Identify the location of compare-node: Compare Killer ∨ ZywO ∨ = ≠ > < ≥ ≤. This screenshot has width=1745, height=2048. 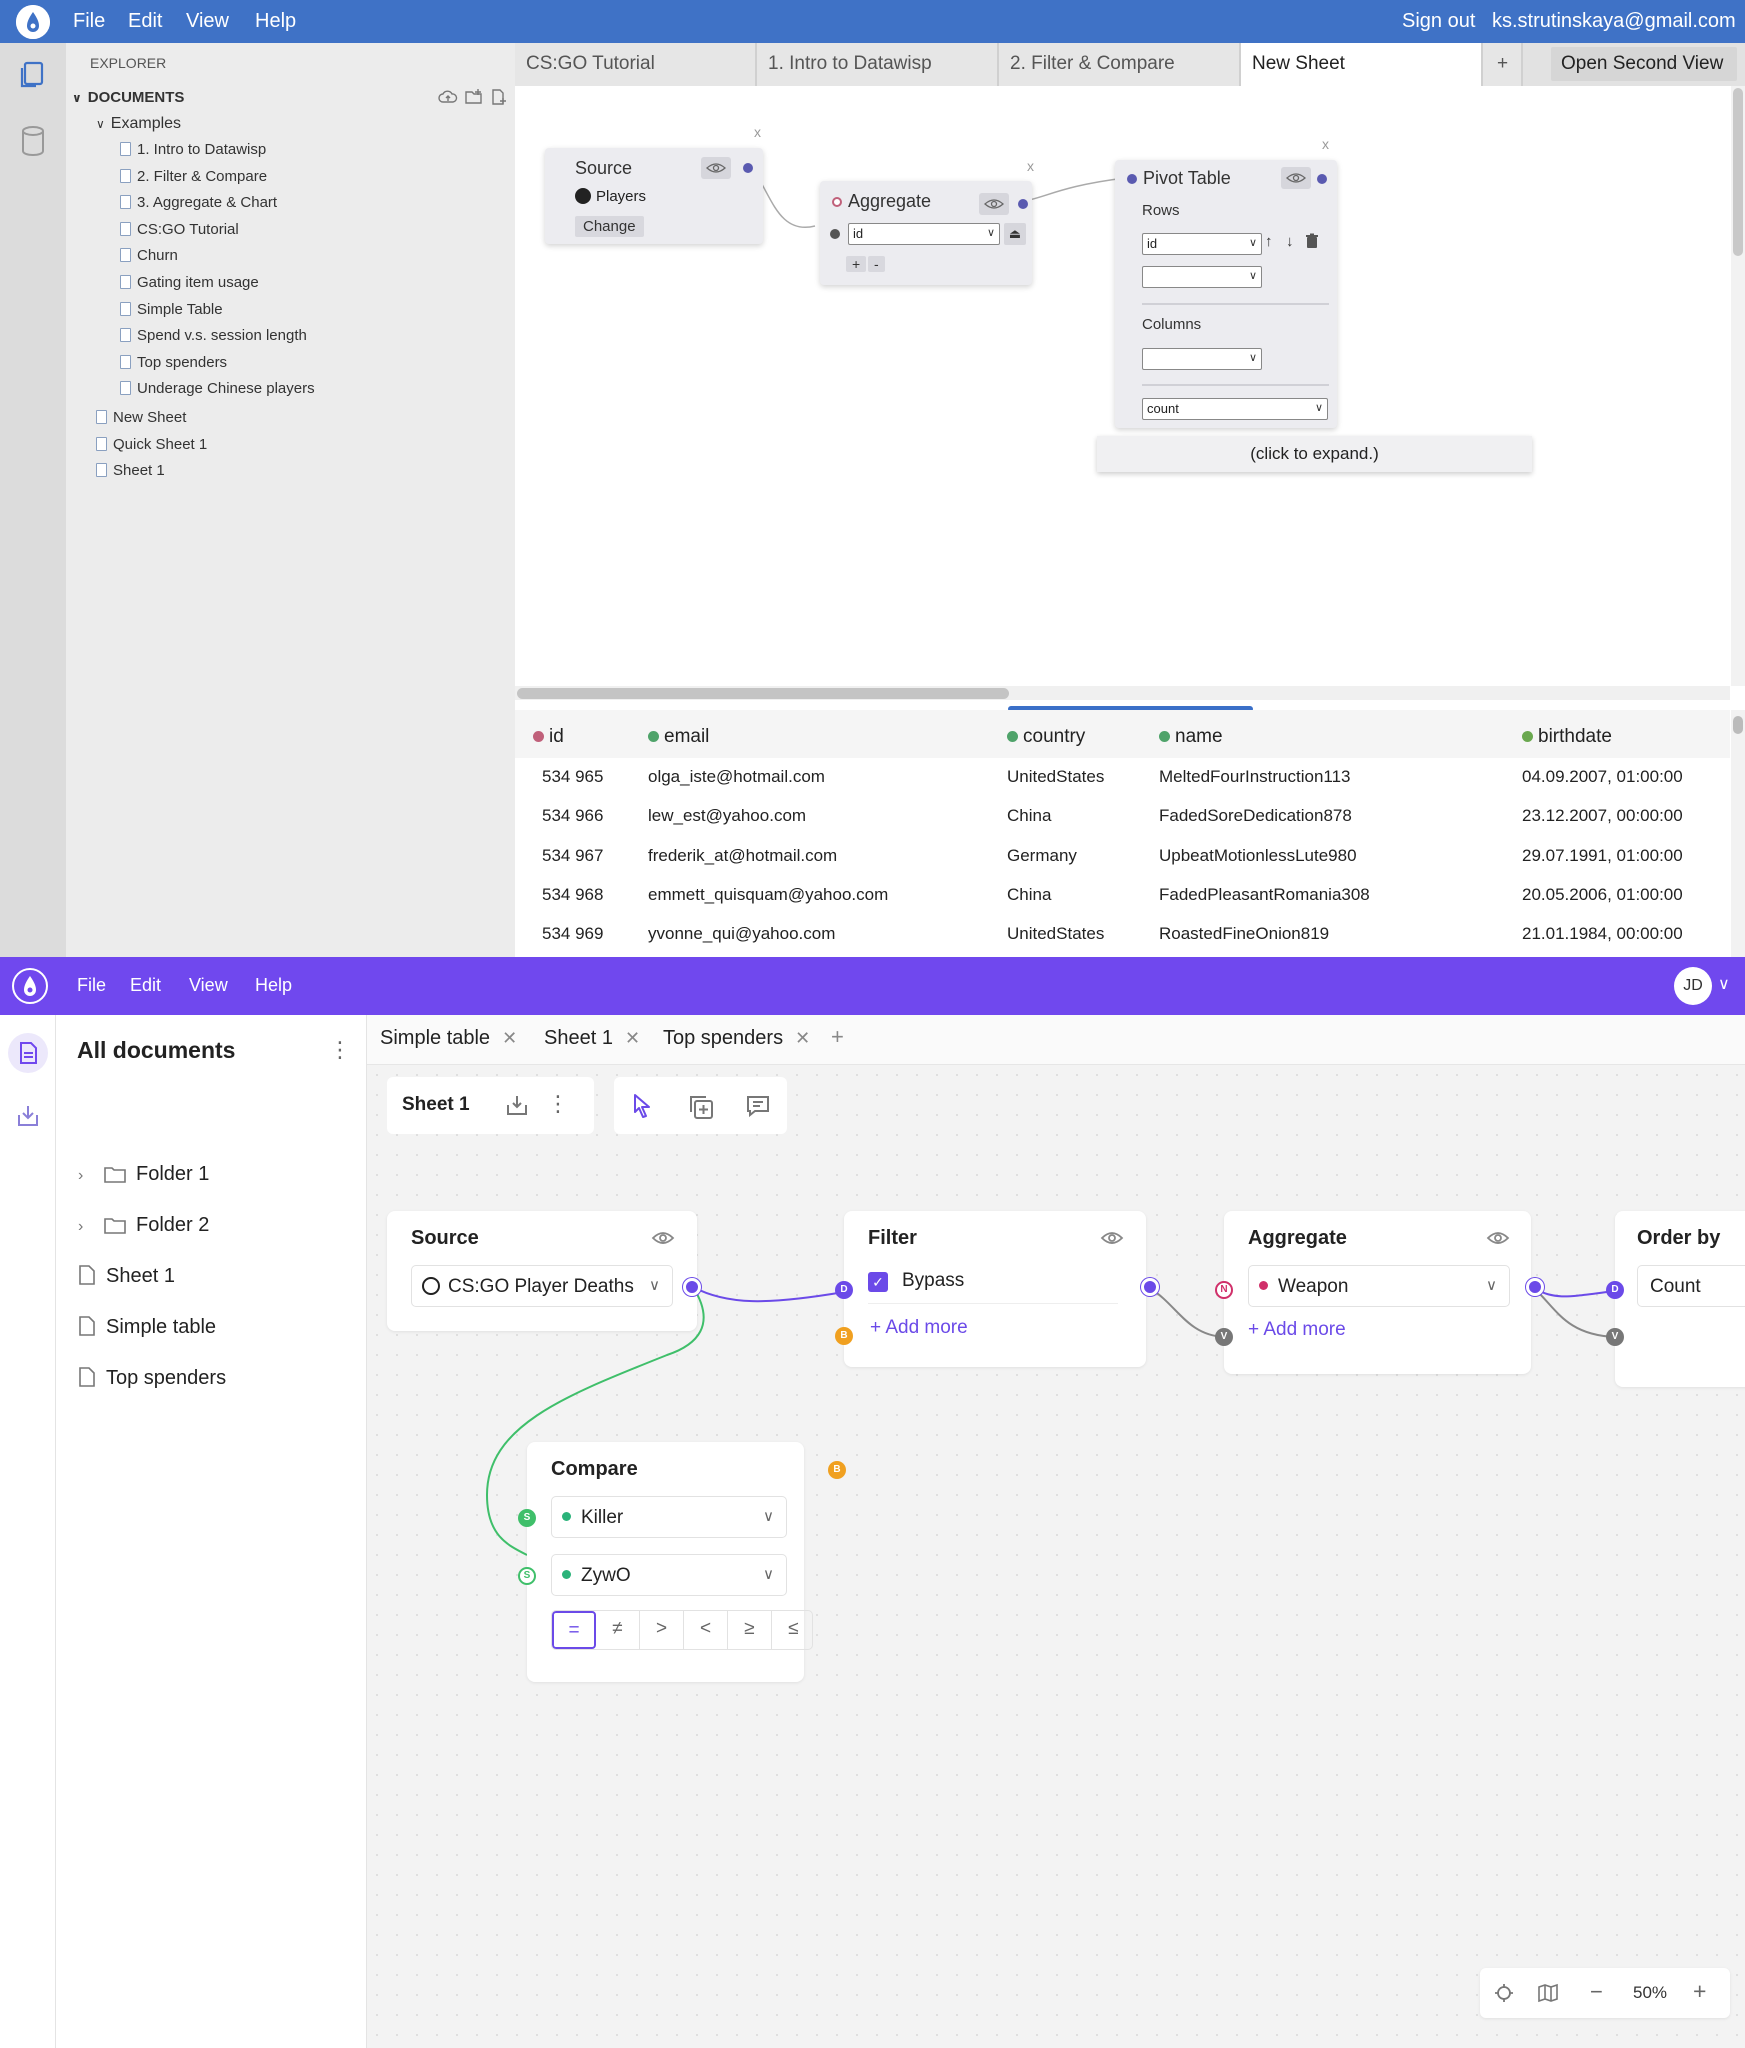
(670, 1562).